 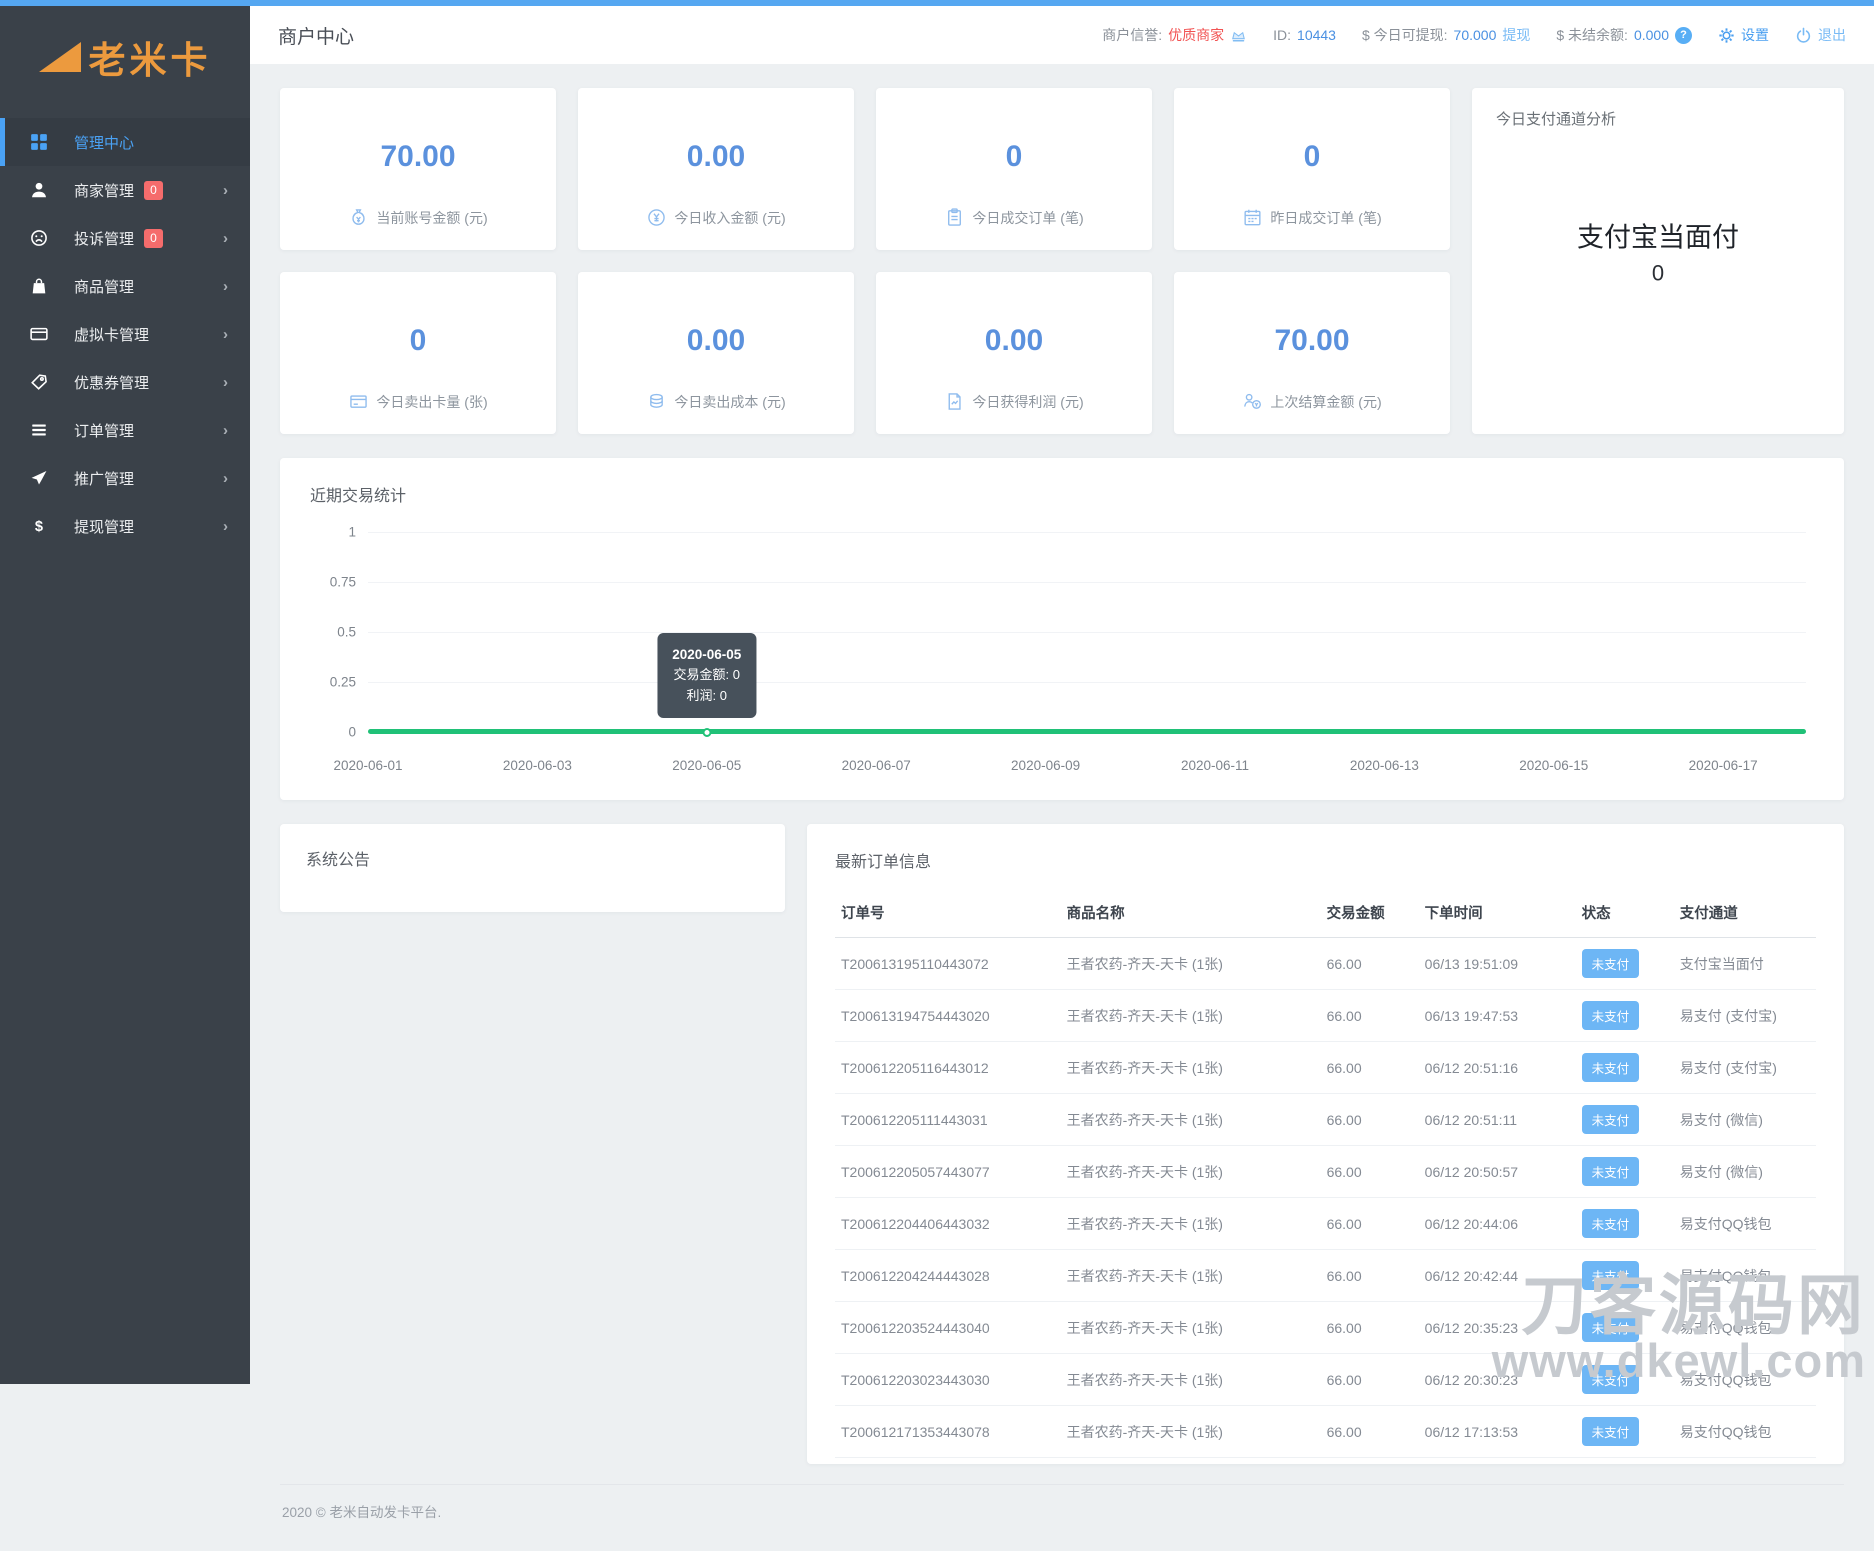 What do you see at coordinates (1174, 35) in the screenshot?
I see `merchant-reputation: 商户信誉: 优质商家` at bounding box center [1174, 35].